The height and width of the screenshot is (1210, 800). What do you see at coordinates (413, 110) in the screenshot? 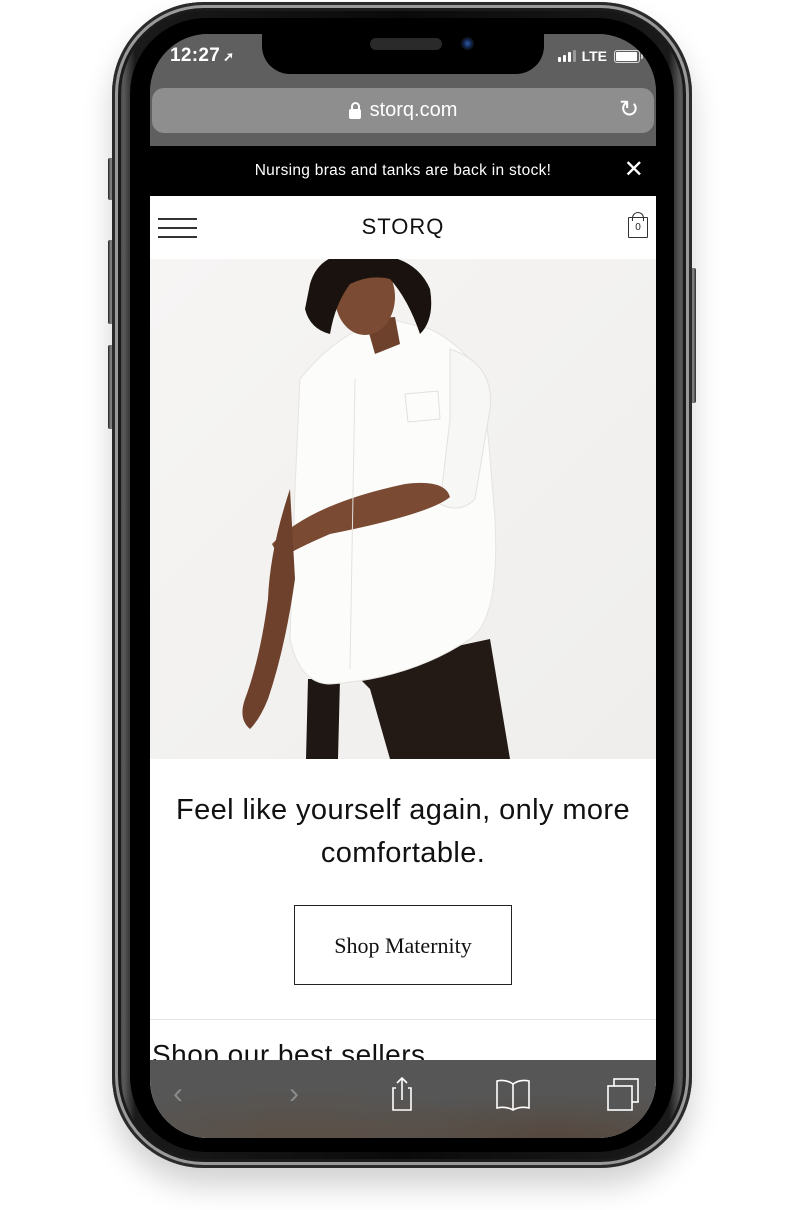
I see `url-text: storq.com` at bounding box center [413, 110].